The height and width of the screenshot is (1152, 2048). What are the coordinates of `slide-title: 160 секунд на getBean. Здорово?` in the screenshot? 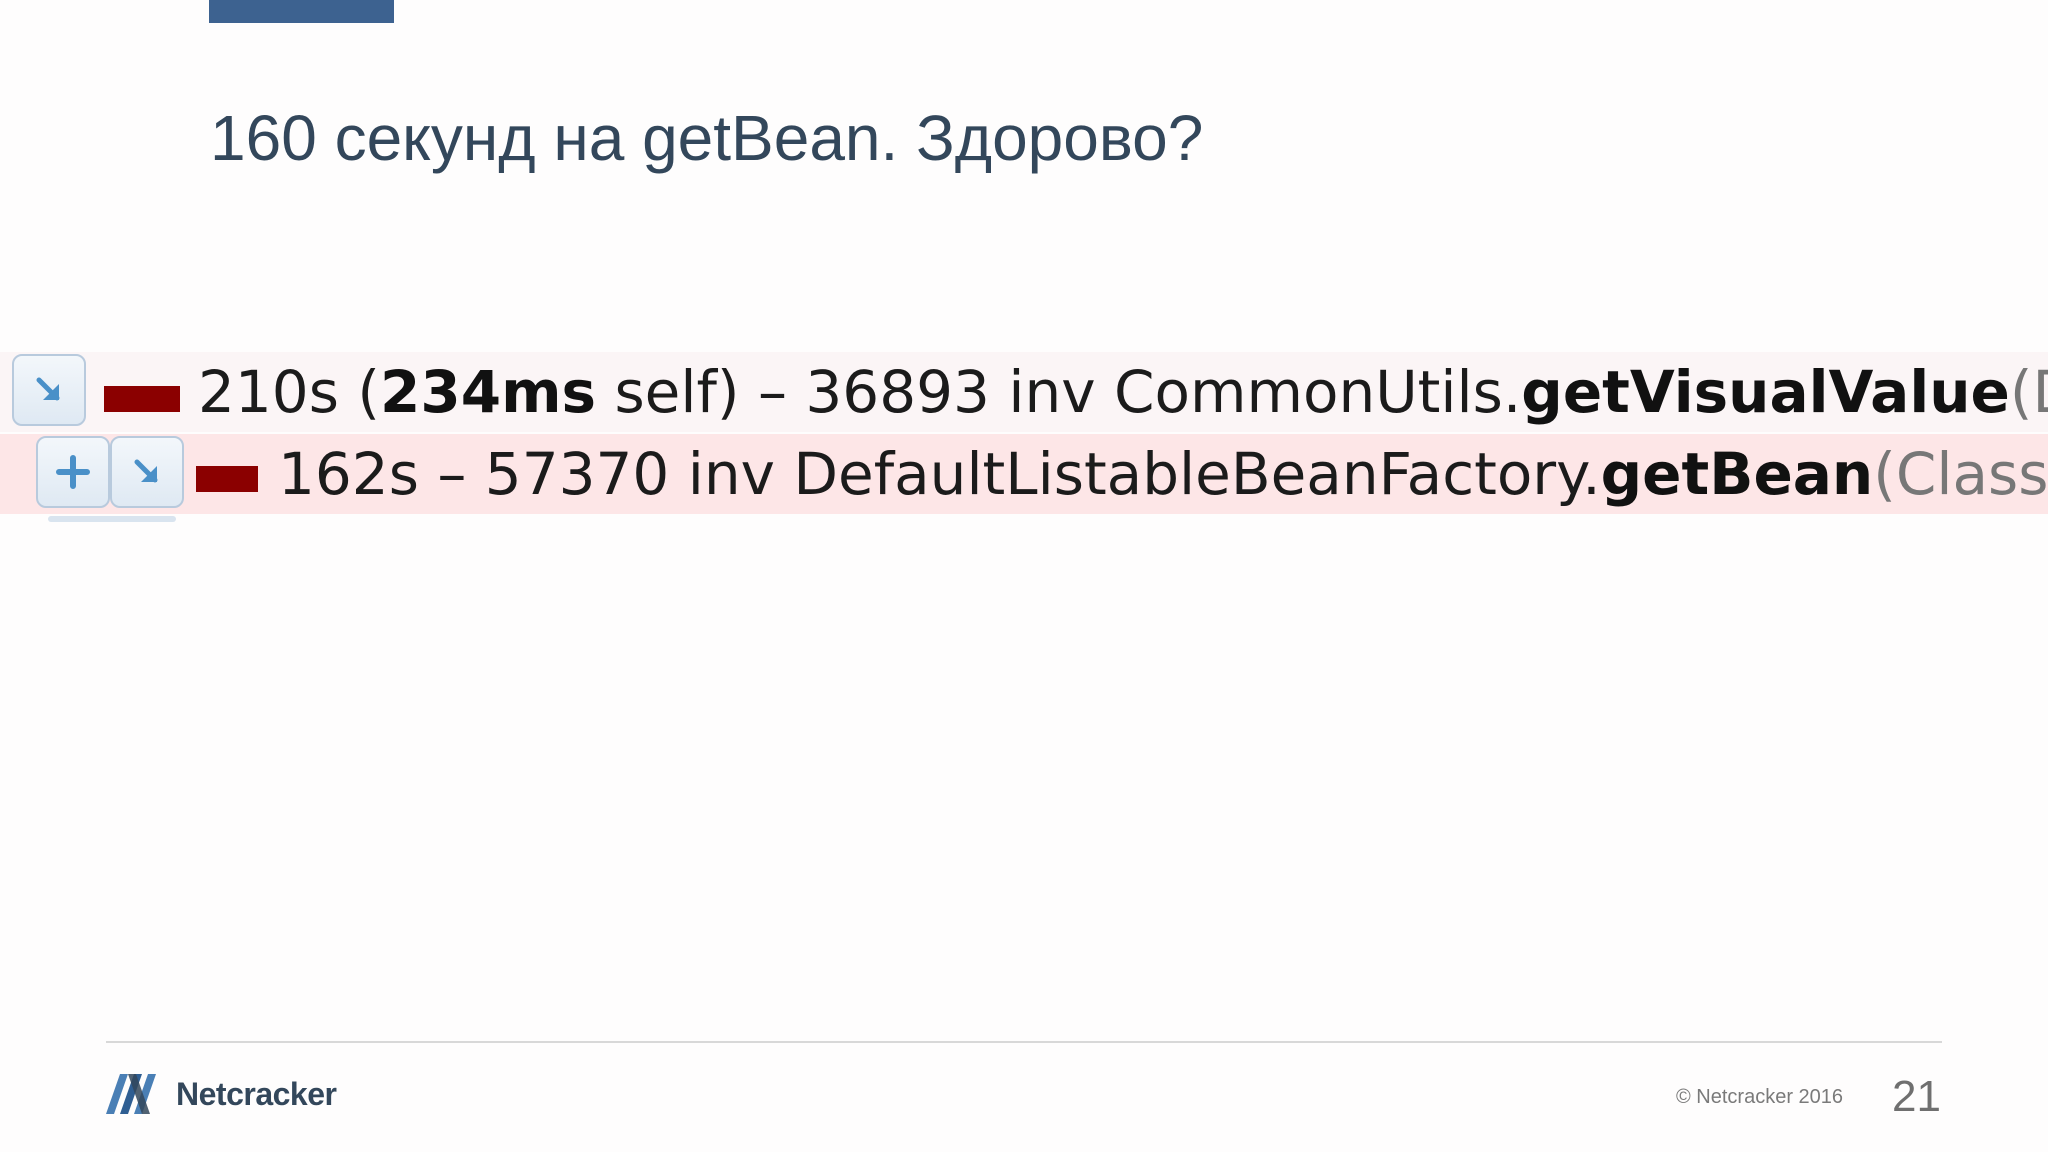 It's located at (707, 138).